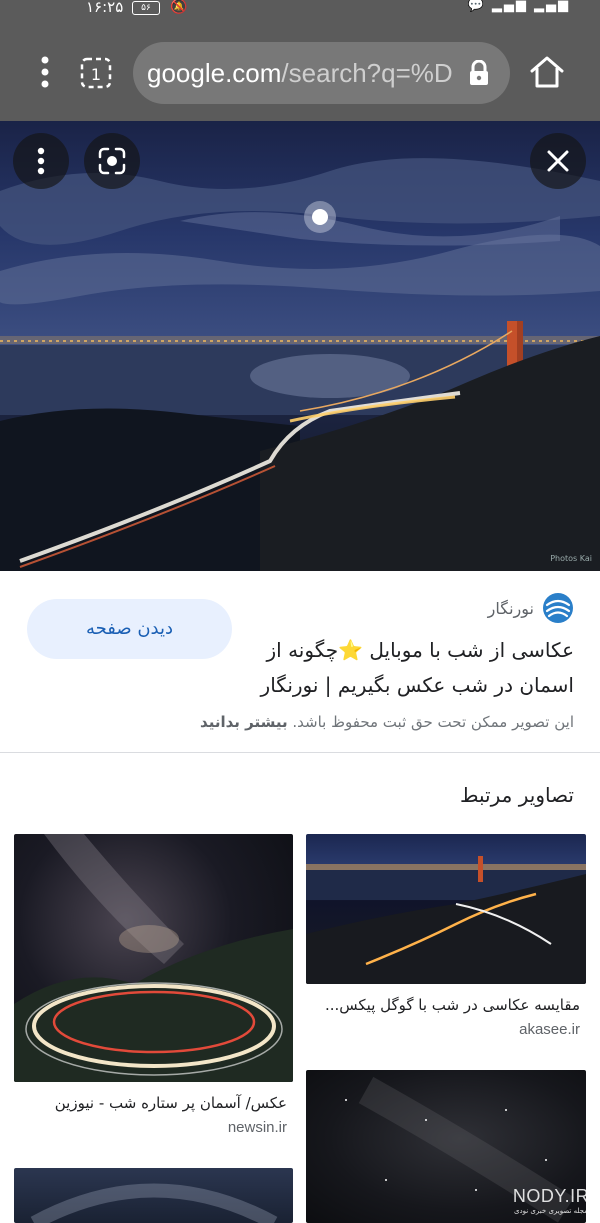 The width and height of the screenshot is (600, 1223). Describe the element at coordinates (433, 722) in the screenshot. I see `copyright-text: این تصویر ممکن تحت حق ثبت محفوظ باشد.` at that location.